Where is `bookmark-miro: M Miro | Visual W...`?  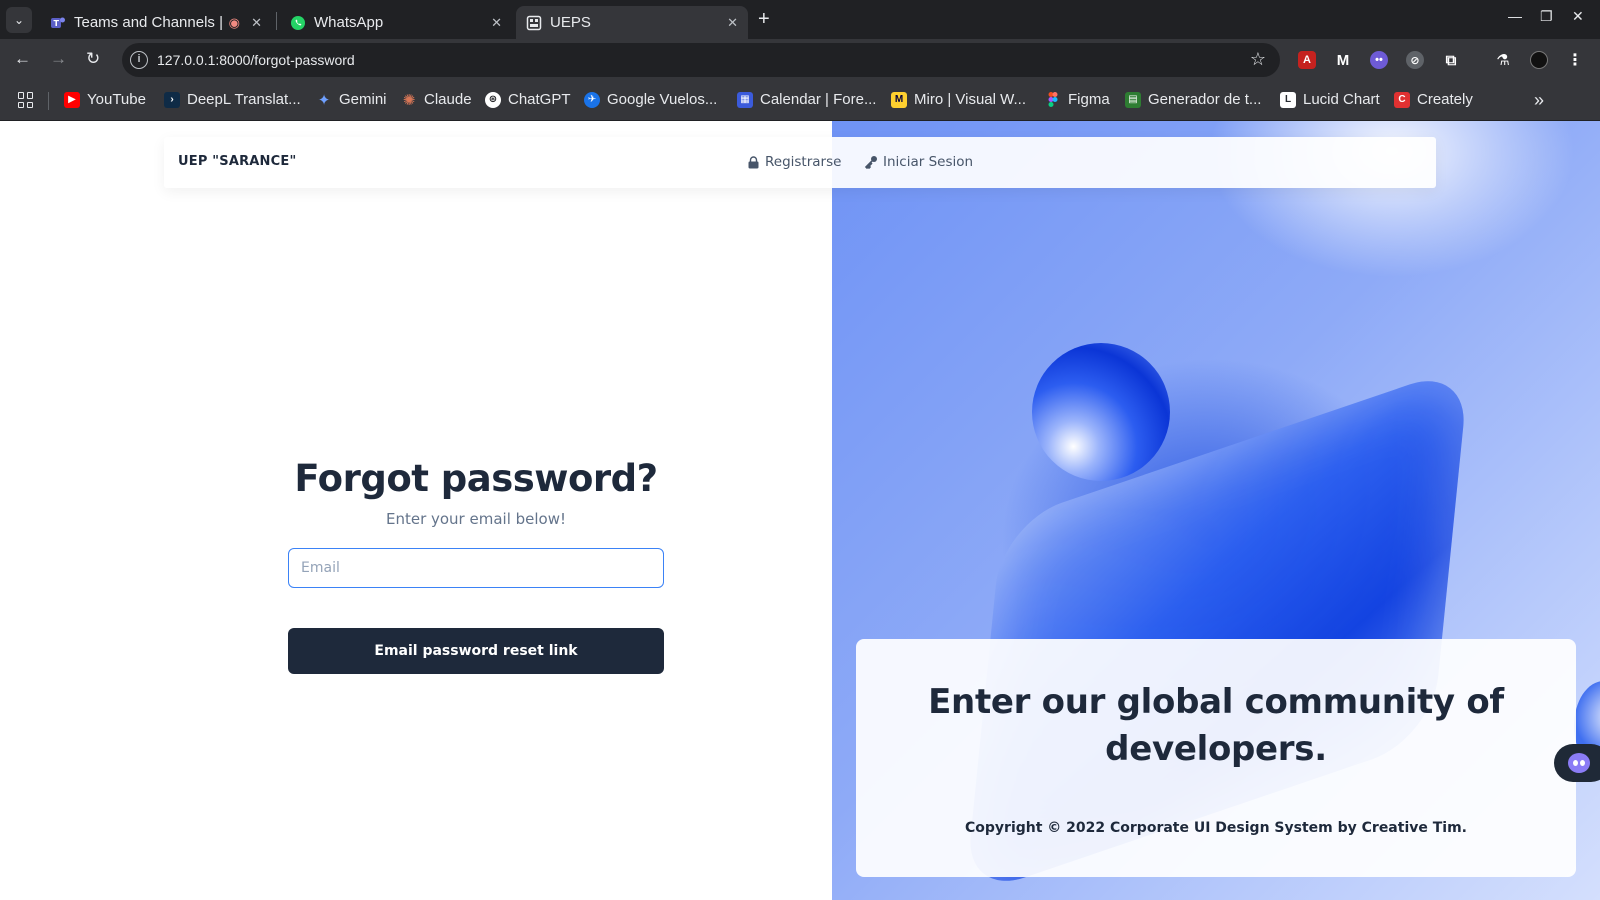
bookmark-miro: M Miro | Visual W... is located at coordinates (958, 99).